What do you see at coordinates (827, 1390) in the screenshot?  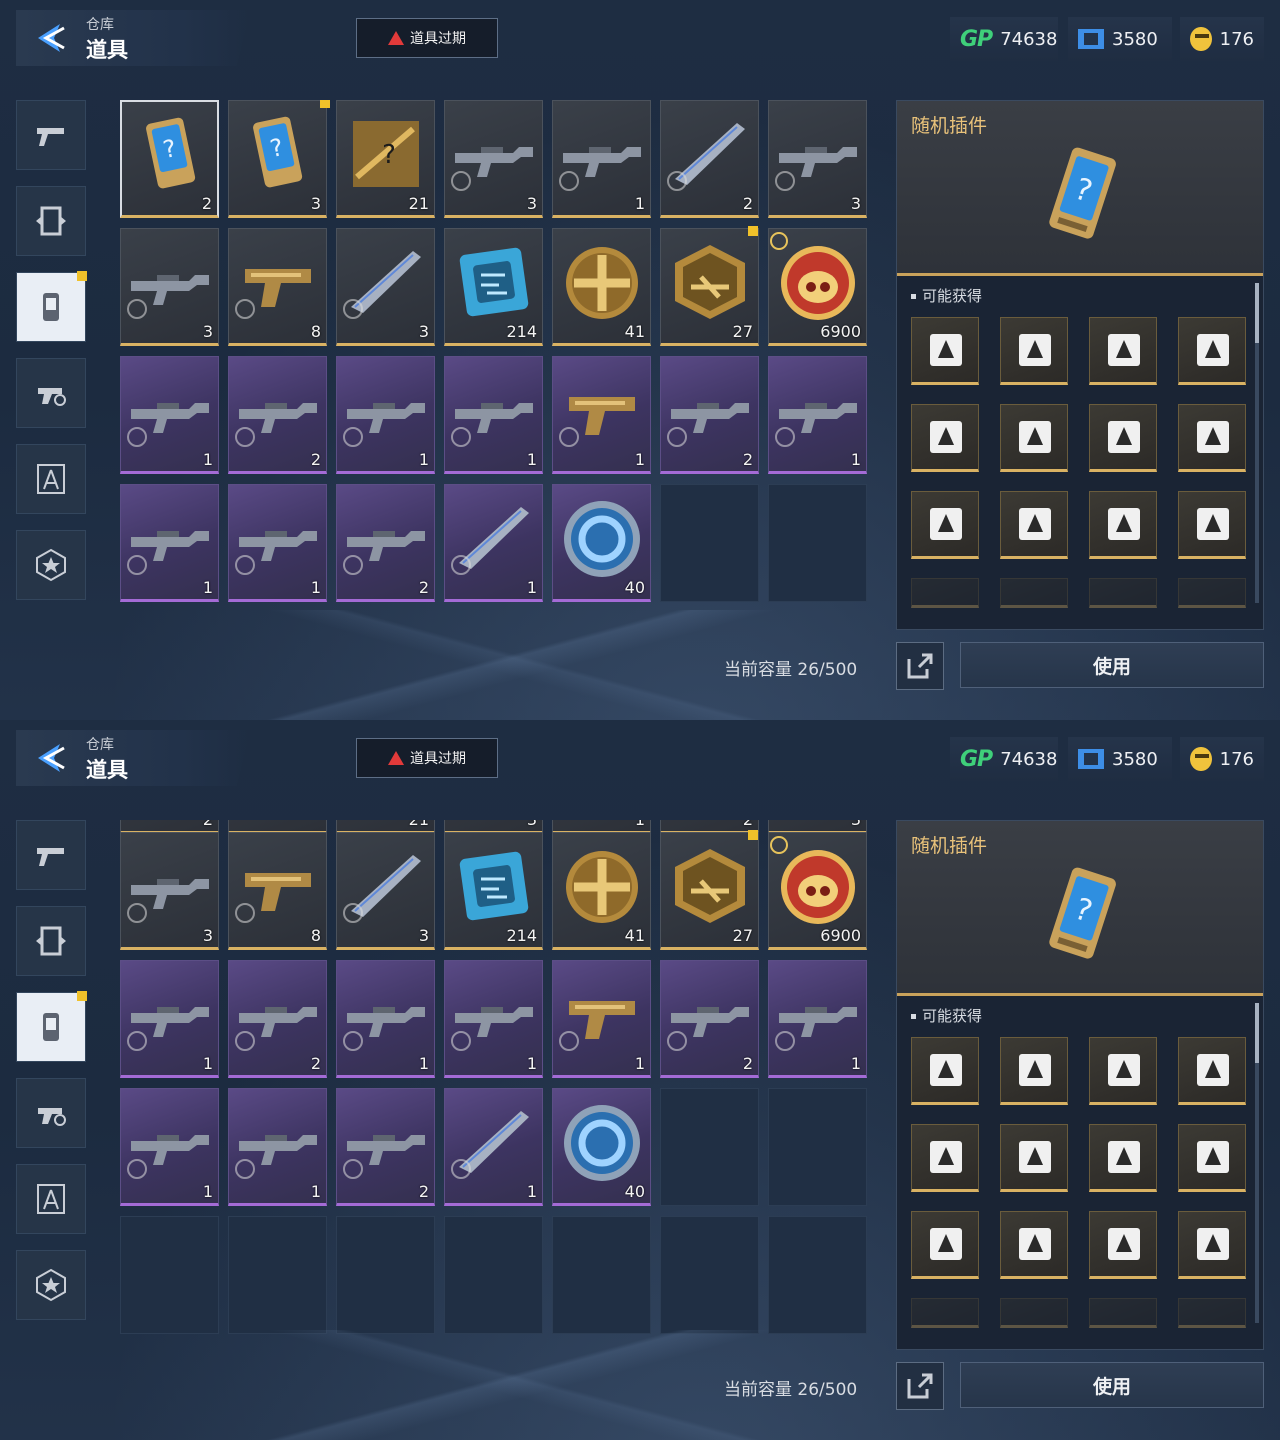 I see `capacity-value: 26/500` at bounding box center [827, 1390].